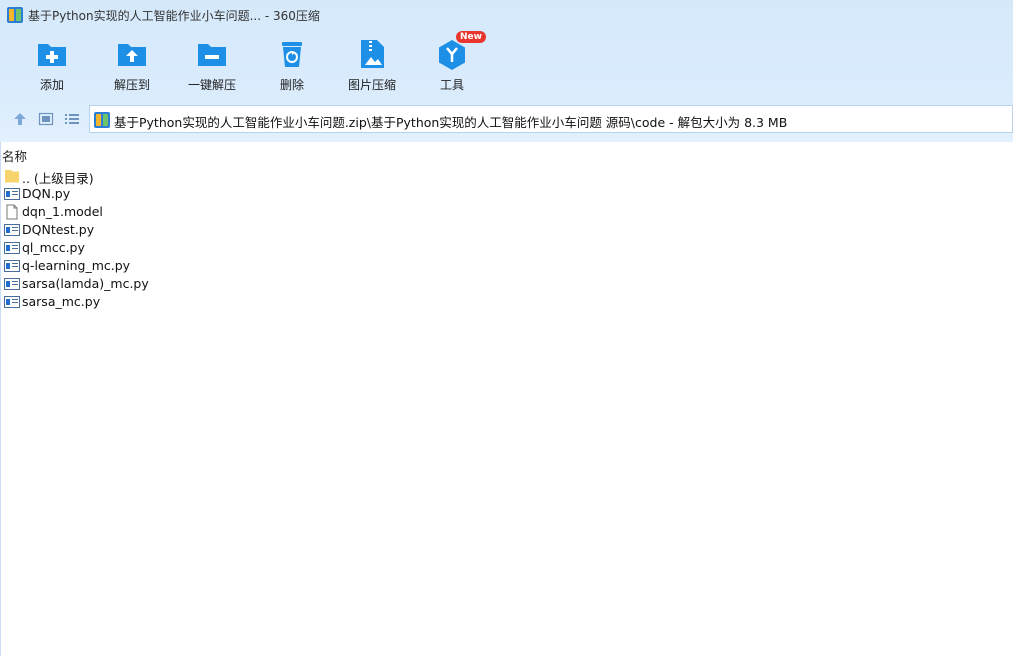  I want to click on file-name: ql_mcc.py, so click(53, 247).